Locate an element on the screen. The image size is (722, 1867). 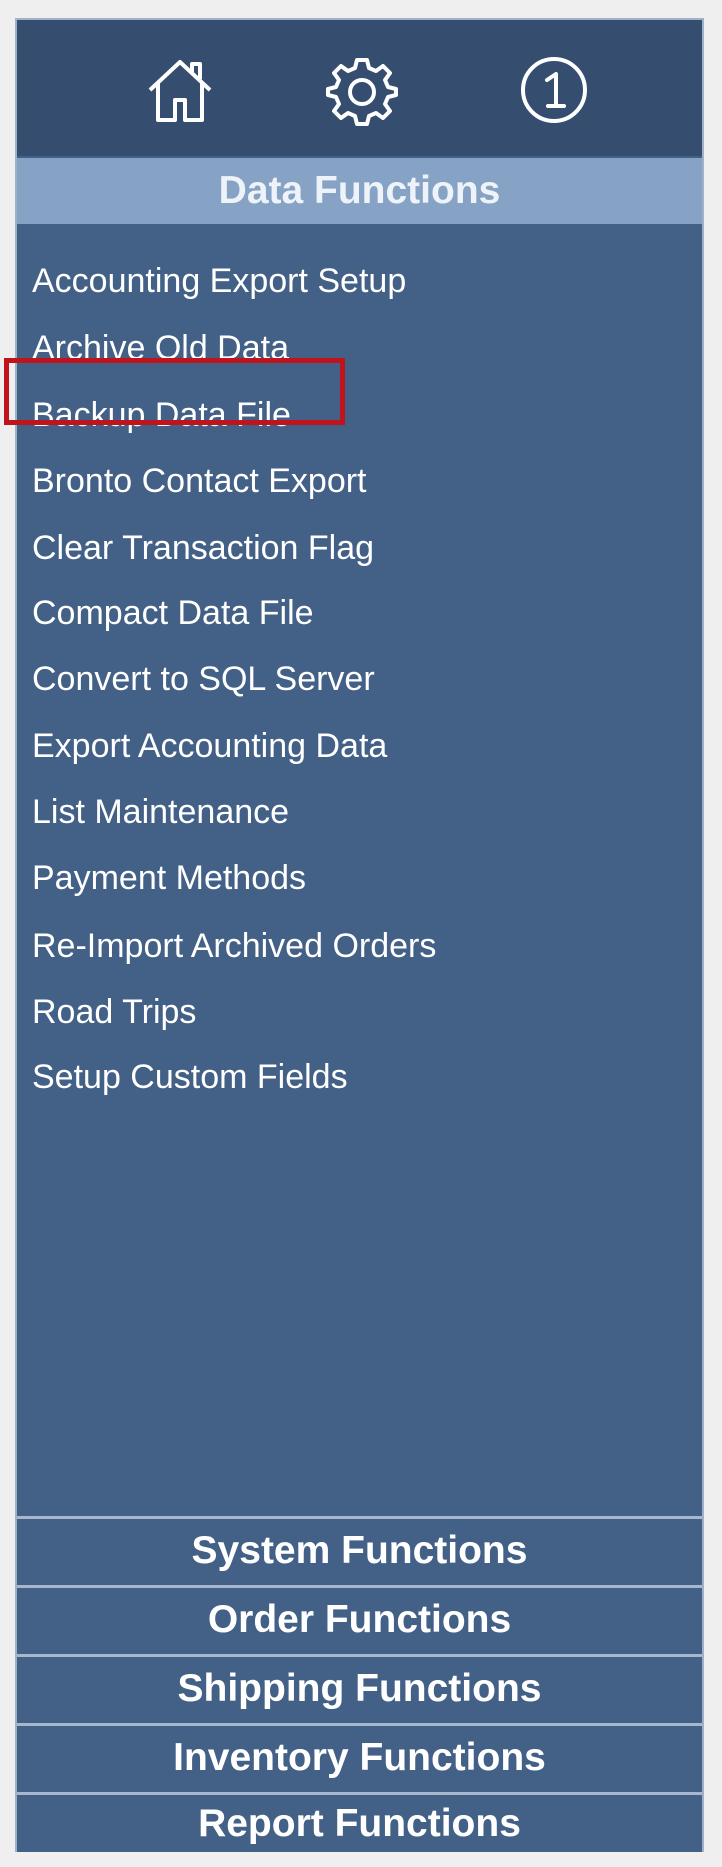
menu-item-road-trips: Road Trips is located at coordinates (114, 1012).